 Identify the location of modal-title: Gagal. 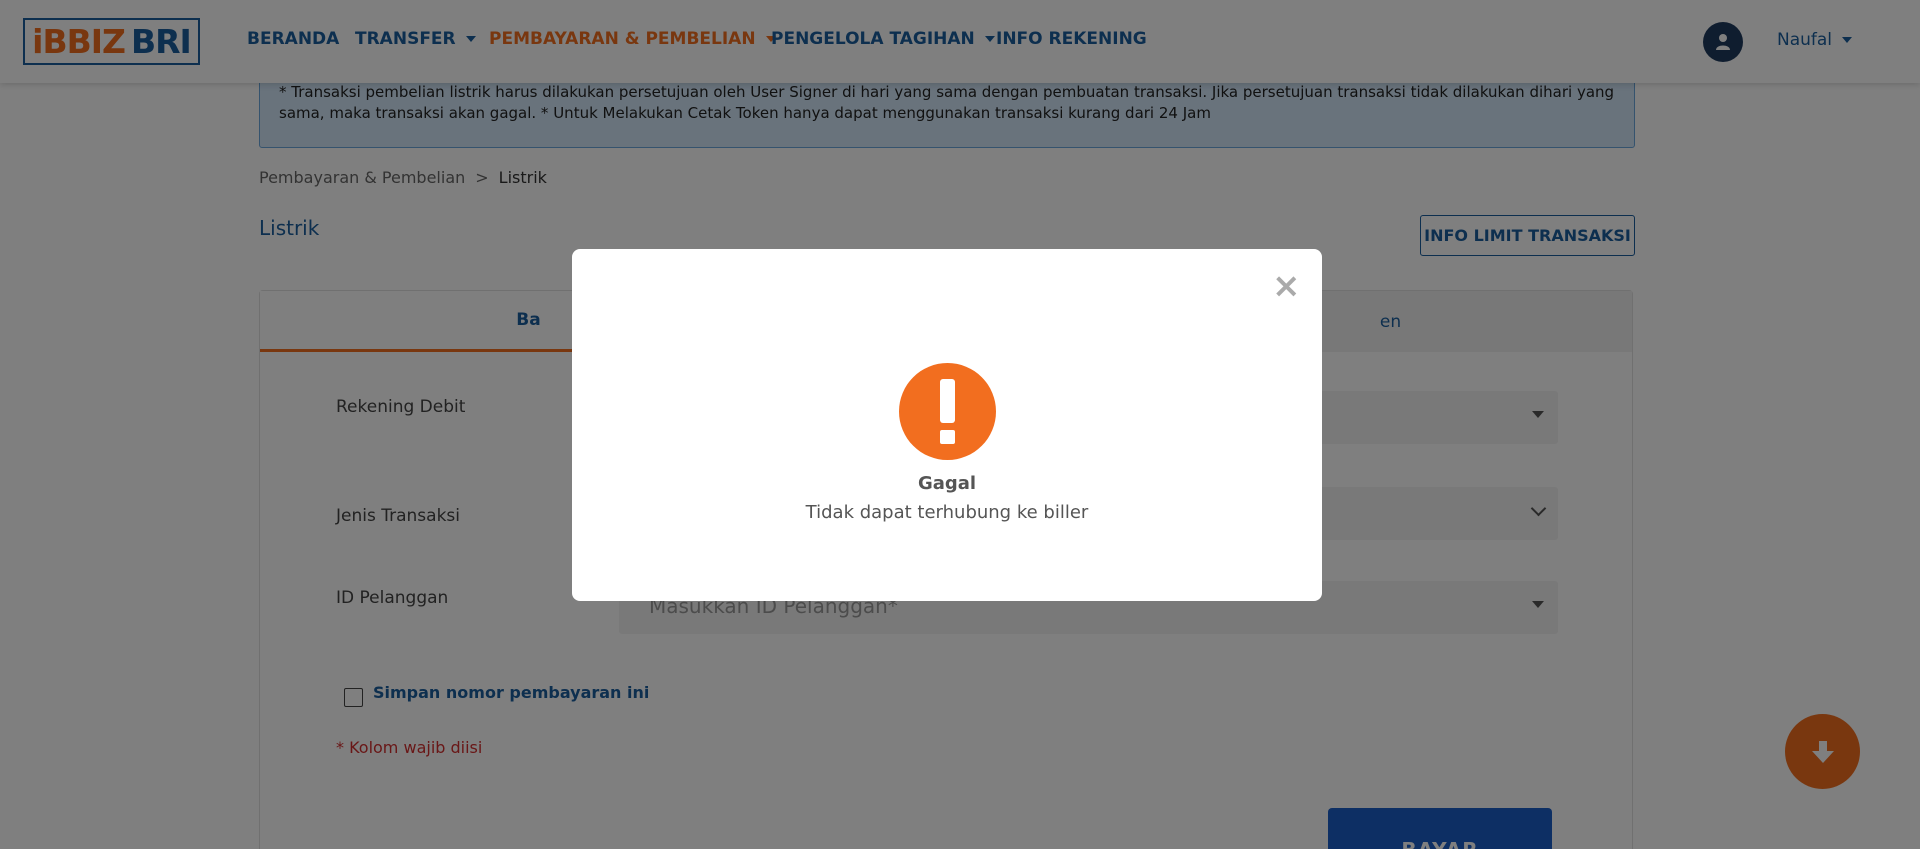
(947, 483).